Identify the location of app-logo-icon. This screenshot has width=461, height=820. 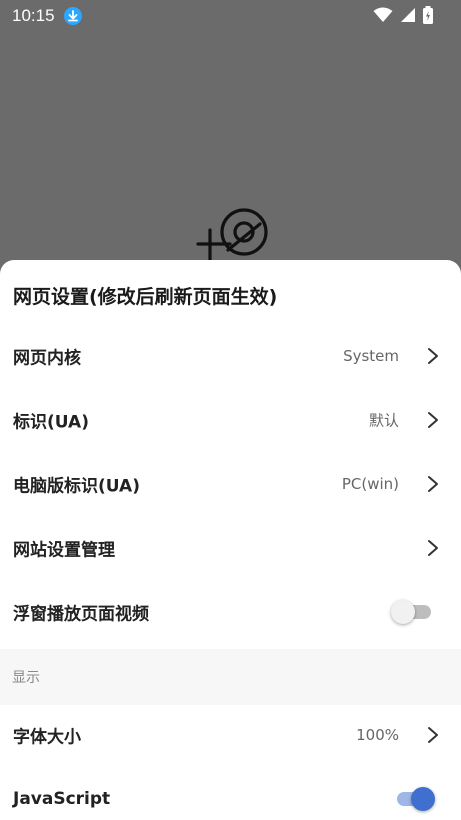
(232, 236).